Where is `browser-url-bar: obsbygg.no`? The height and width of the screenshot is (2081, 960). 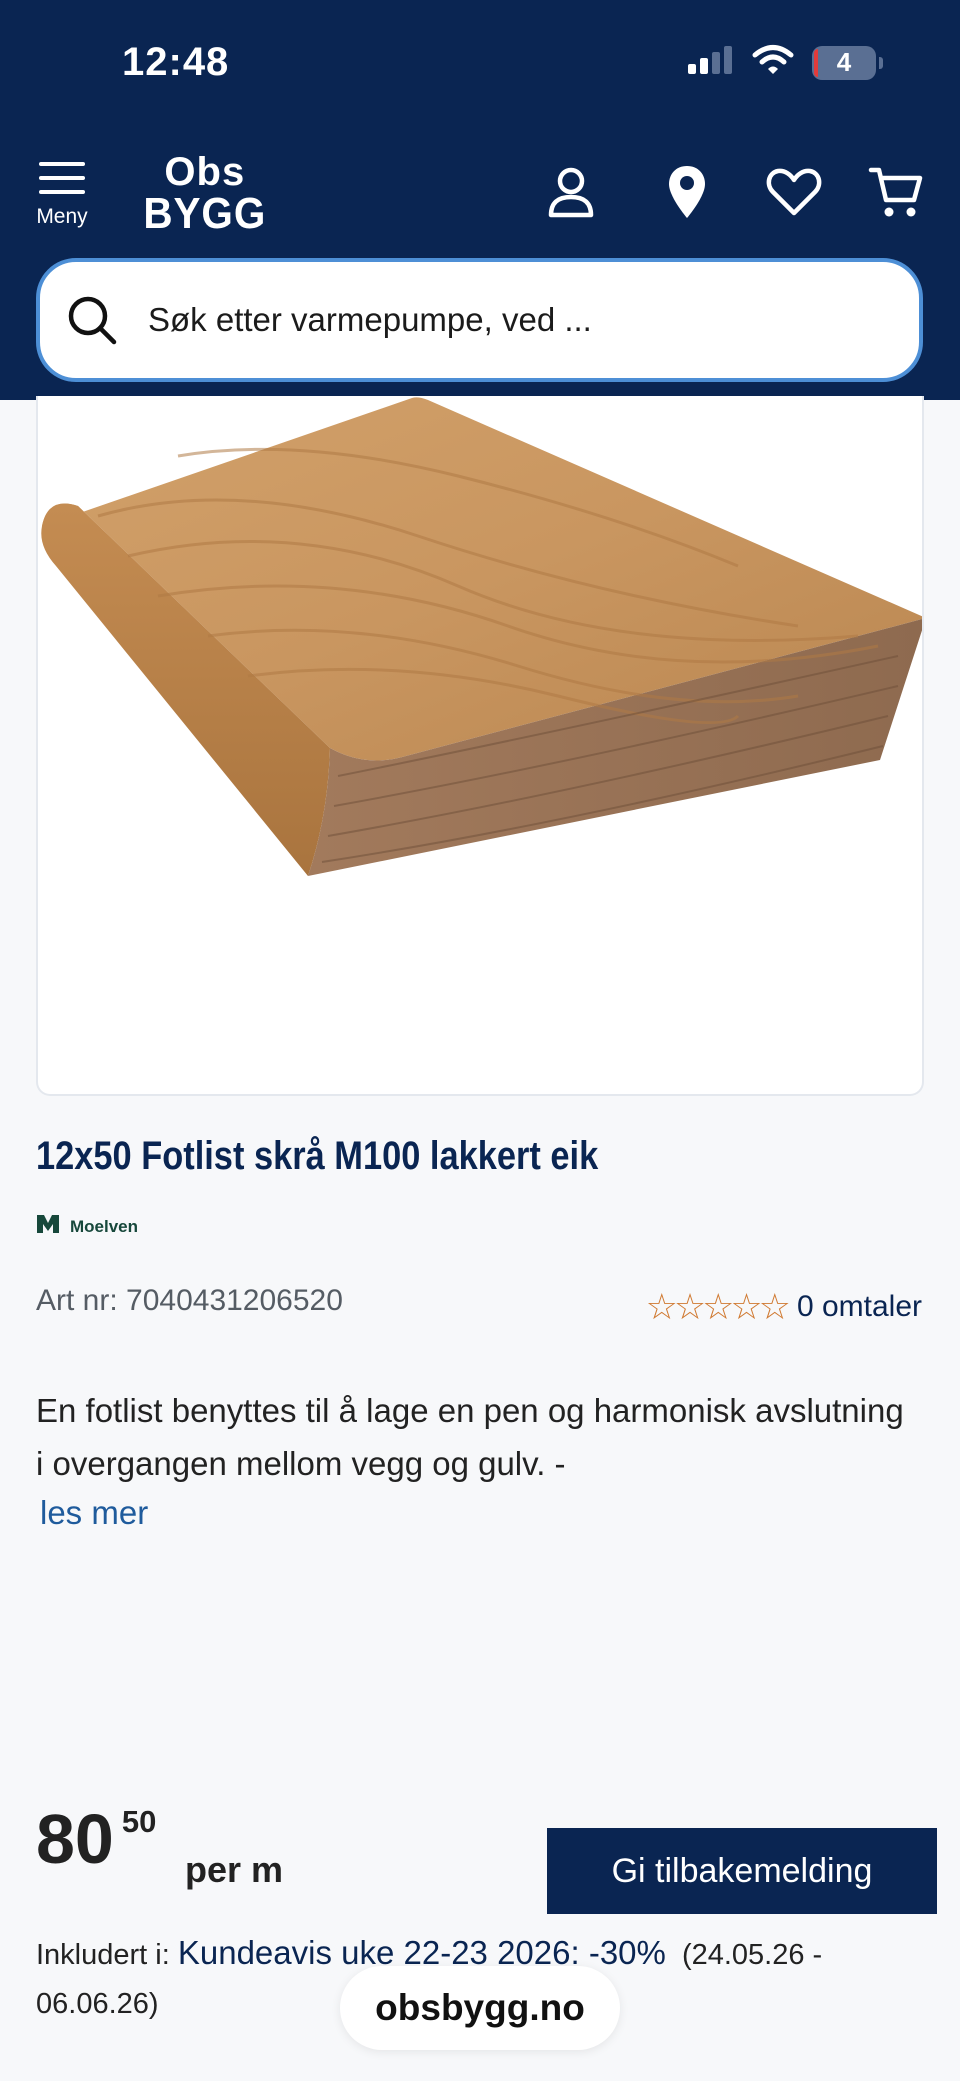 browser-url-bar: obsbygg.no is located at coordinates (480, 2008).